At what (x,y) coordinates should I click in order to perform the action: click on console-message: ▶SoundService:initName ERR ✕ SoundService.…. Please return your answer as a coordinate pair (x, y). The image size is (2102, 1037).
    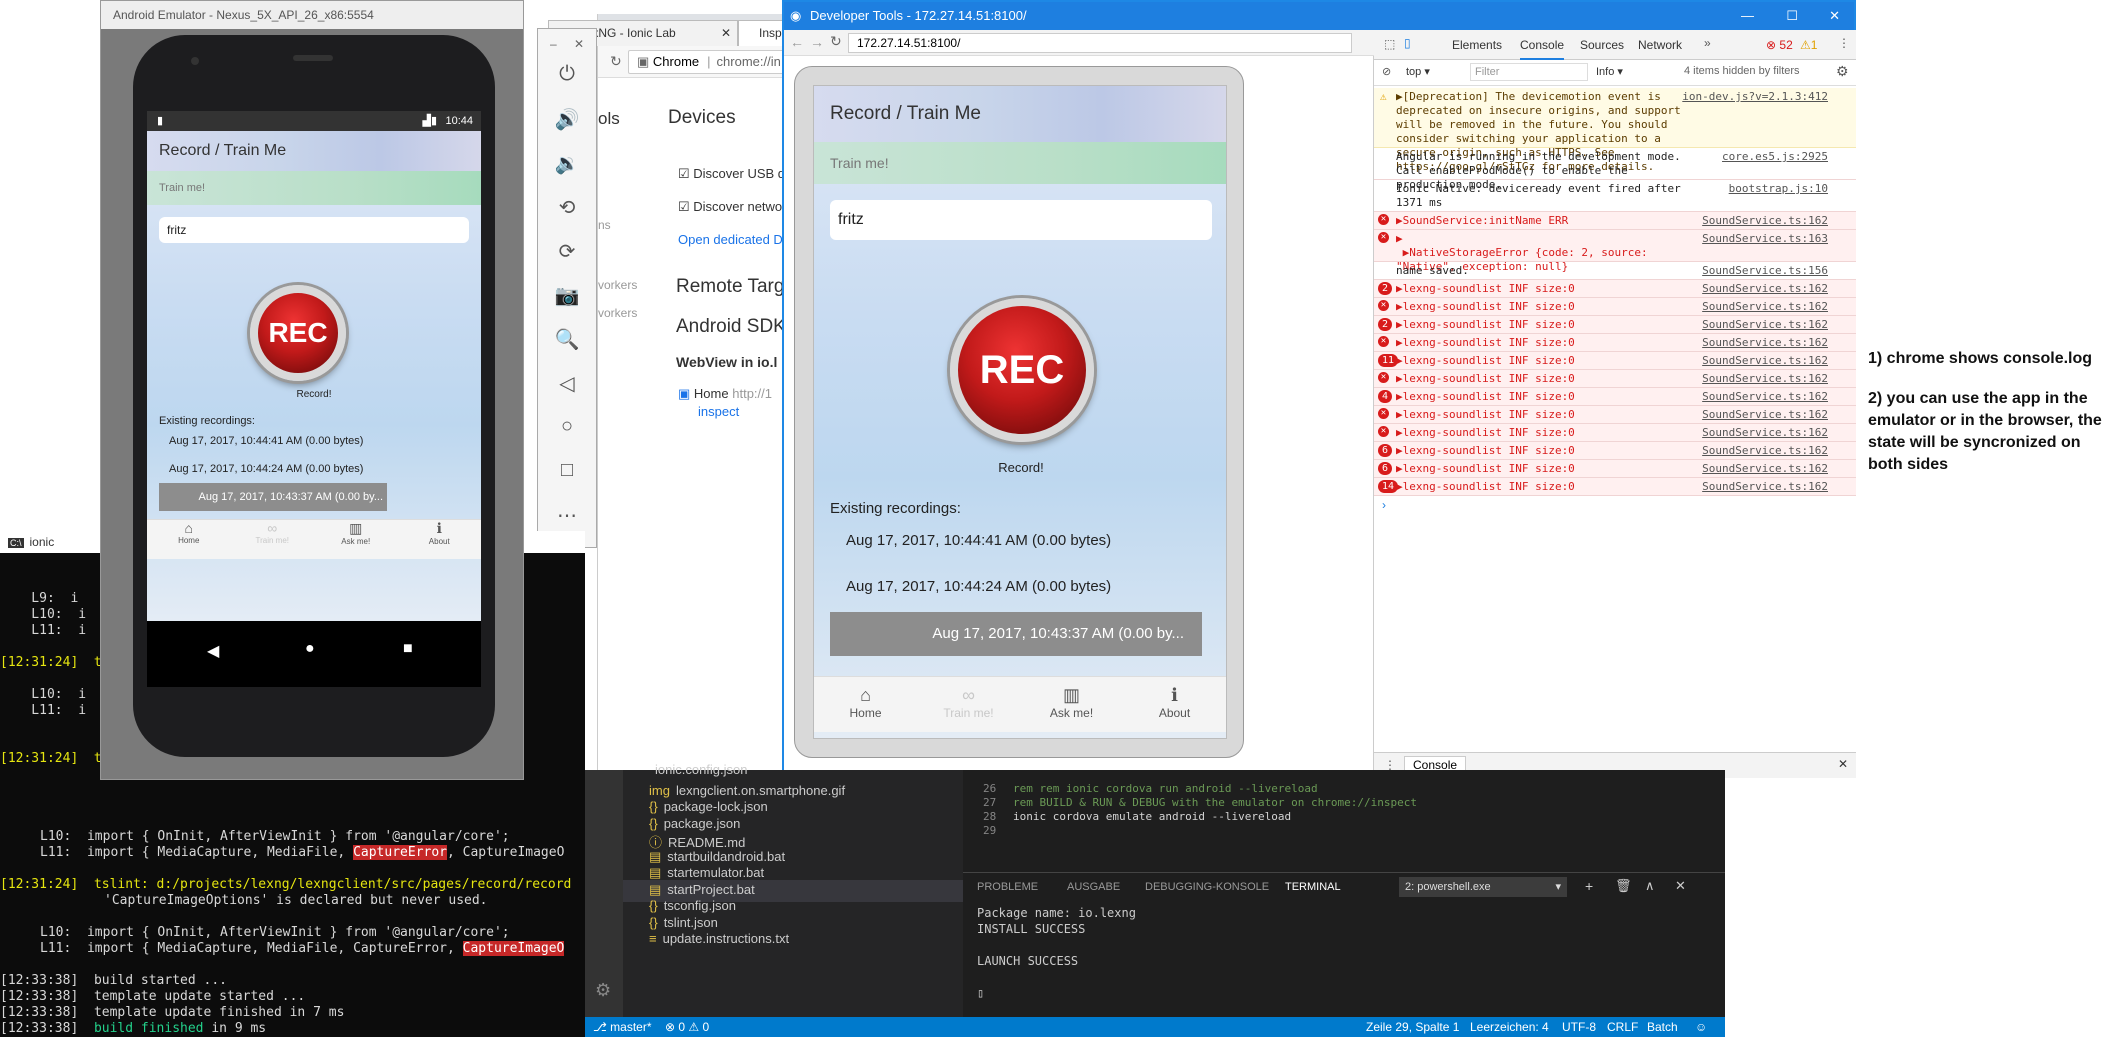
    Looking at the image, I should click on (1615, 221).